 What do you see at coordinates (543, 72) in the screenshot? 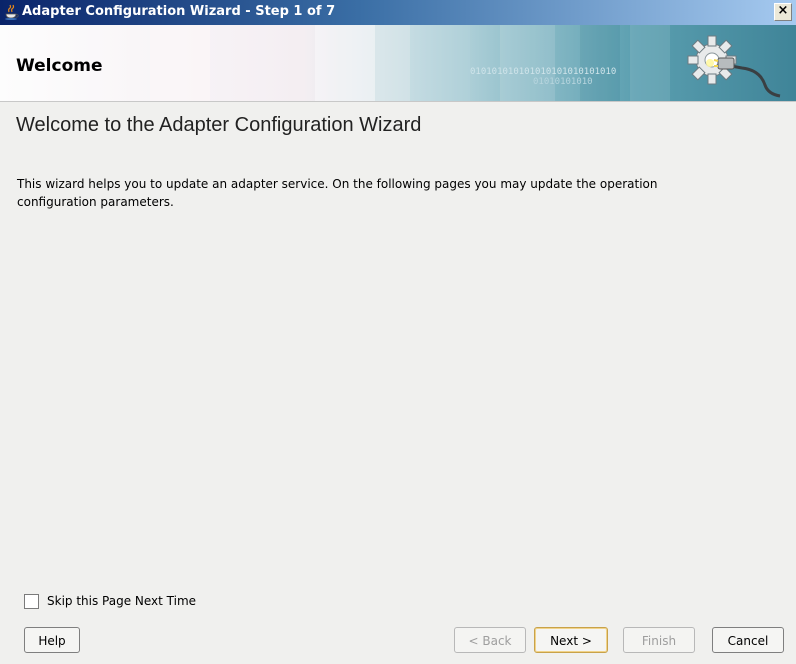
I see `banner-binary-text: 010101010101010101010101010` at bounding box center [543, 72].